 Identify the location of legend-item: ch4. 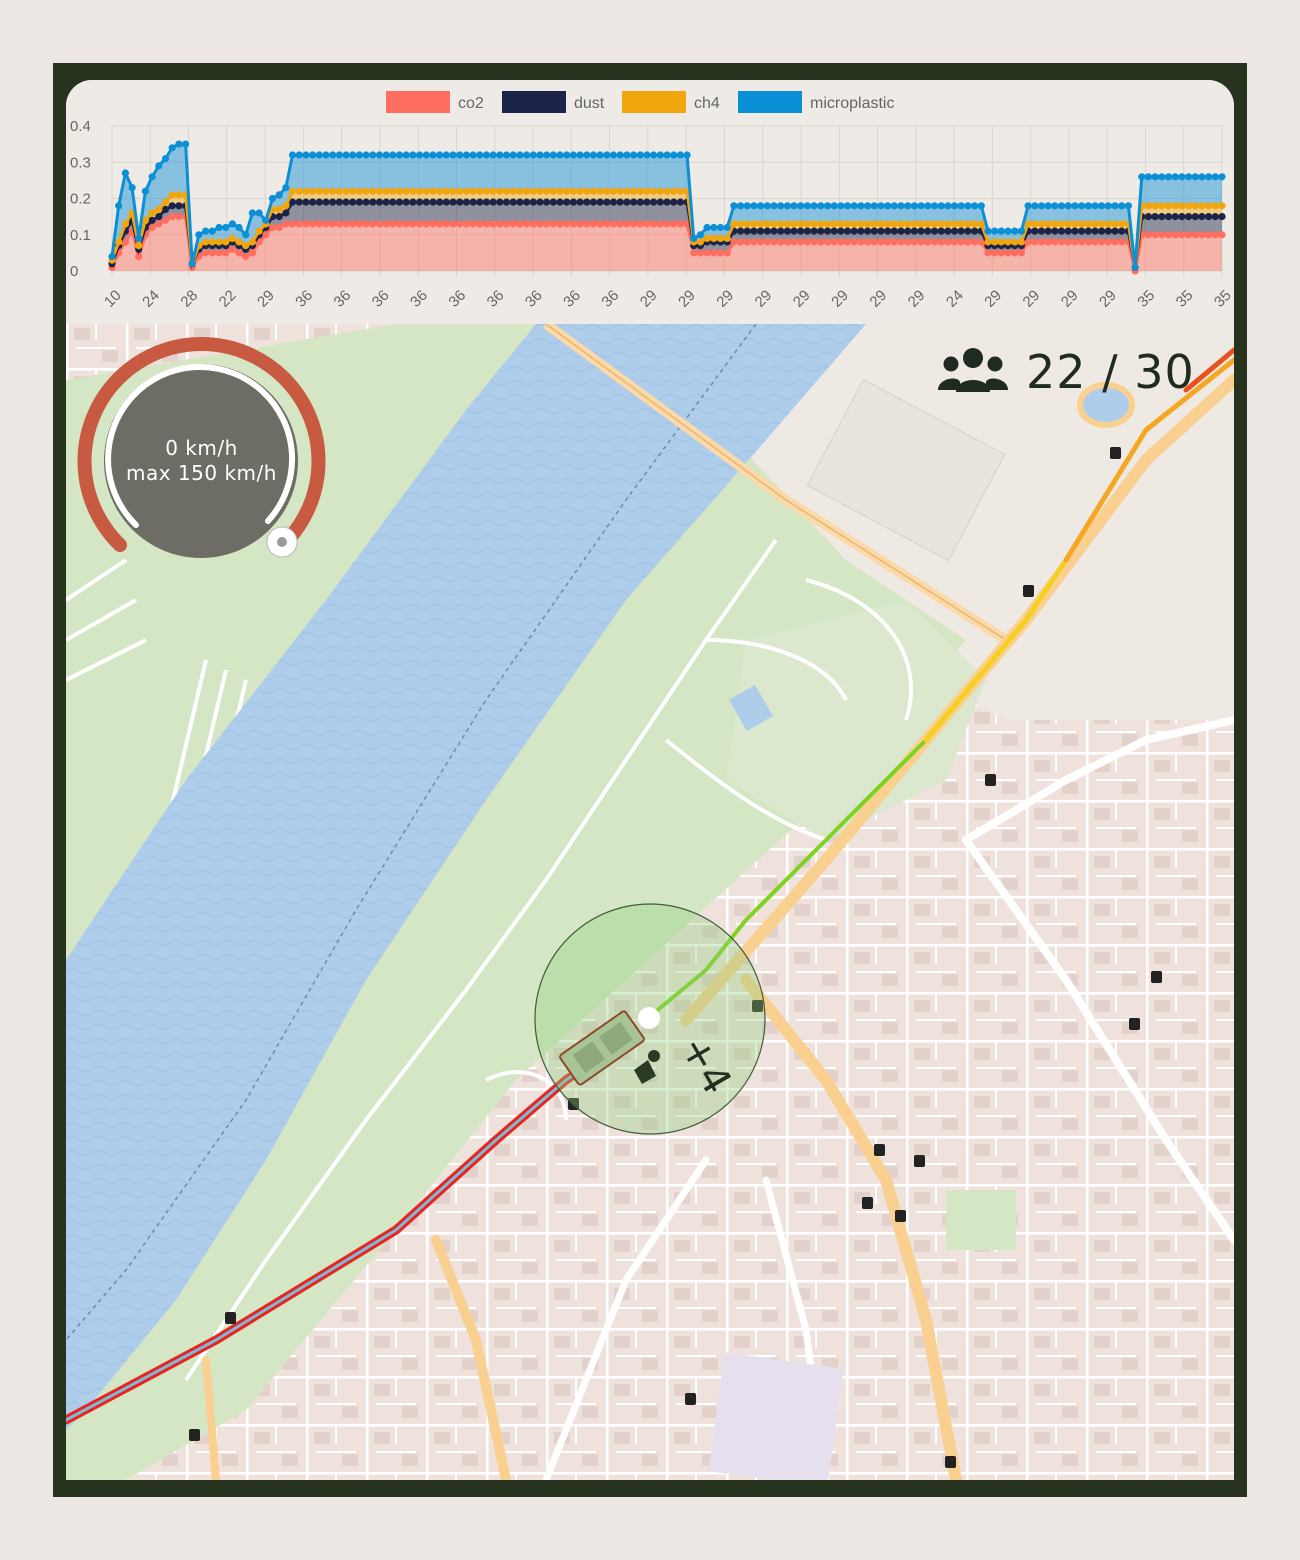
(671, 102).